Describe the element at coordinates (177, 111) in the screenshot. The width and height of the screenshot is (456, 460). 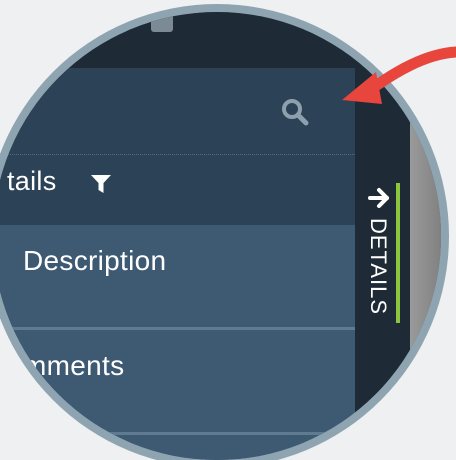
I see `search-bar` at that location.